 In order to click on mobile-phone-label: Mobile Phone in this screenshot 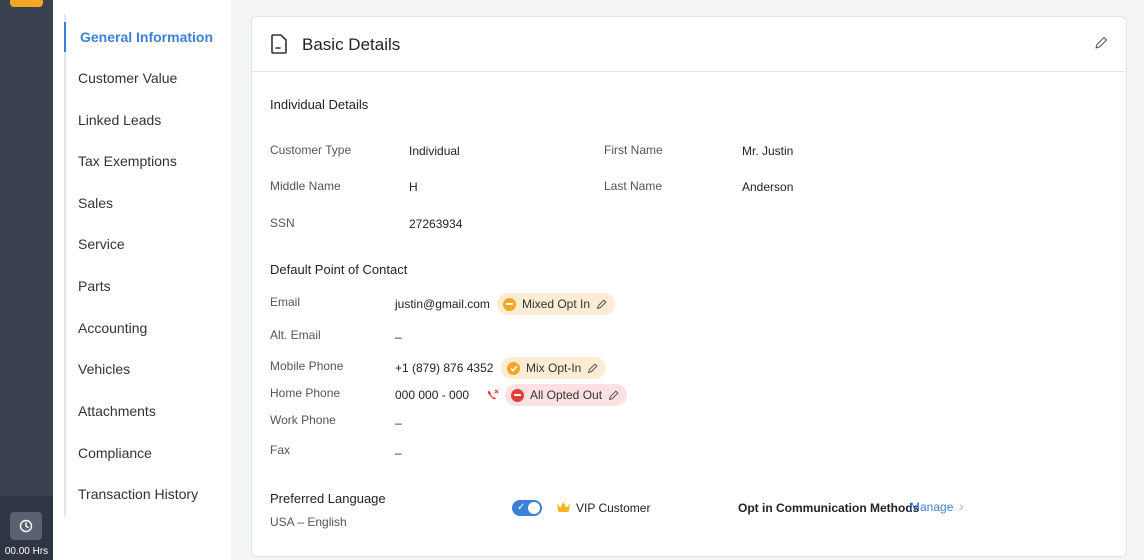, I will do `click(307, 366)`.